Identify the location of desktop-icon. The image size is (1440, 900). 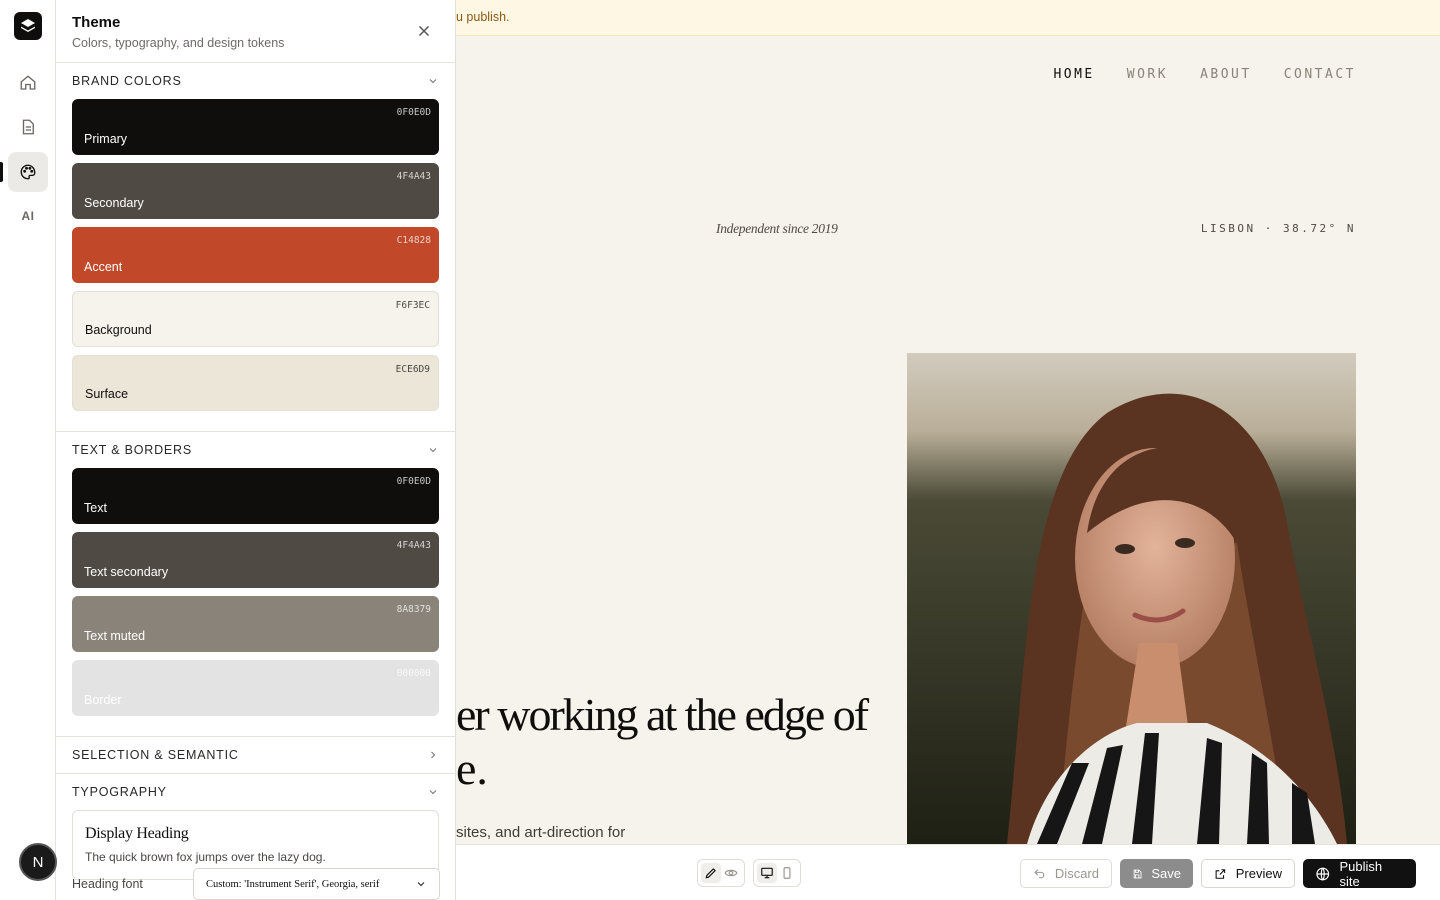
(767, 873).